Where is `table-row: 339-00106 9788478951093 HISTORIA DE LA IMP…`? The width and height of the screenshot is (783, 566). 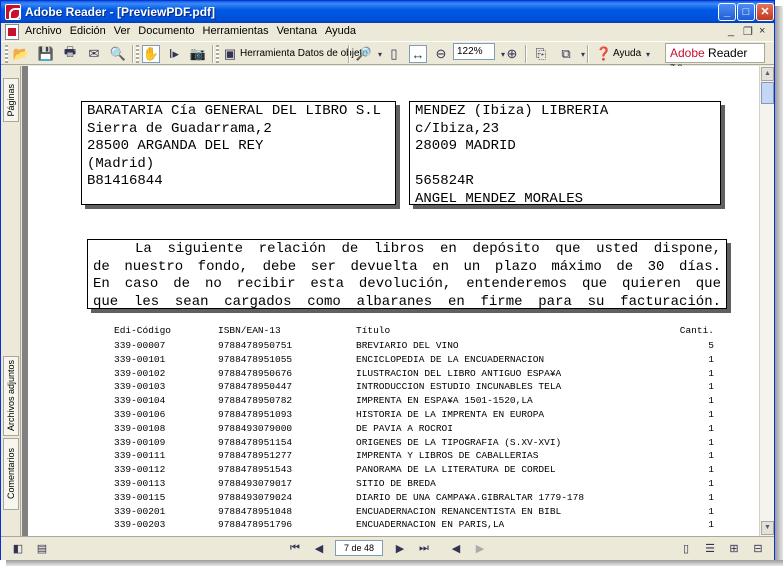
table-row: 339-00106 9788478951093 HISTORIA DE LA IMP… is located at coordinates (414, 415).